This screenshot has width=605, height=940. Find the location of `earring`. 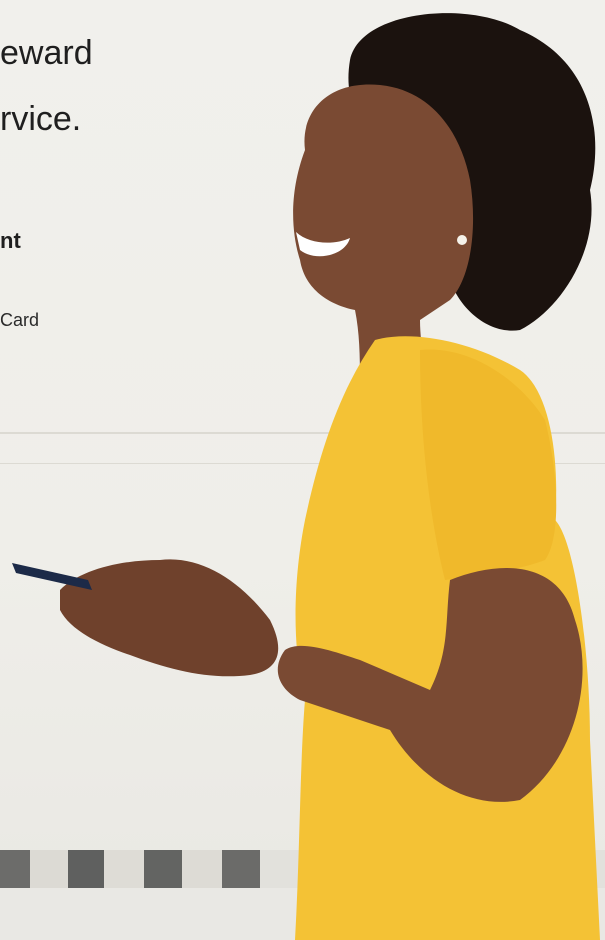

earring is located at coordinates (462, 240).